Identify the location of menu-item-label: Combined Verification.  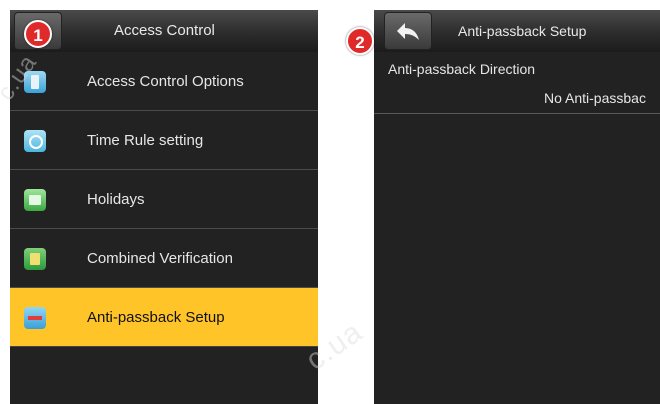
(160, 258).